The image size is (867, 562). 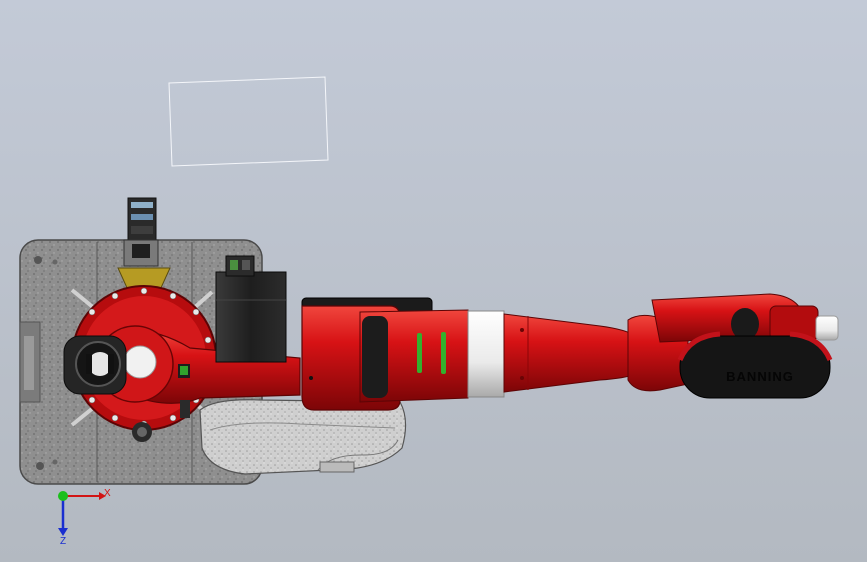 What do you see at coordinates (63, 496) in the screenshot?
I see `y-axis-dot` at bounding box center [63, 496].